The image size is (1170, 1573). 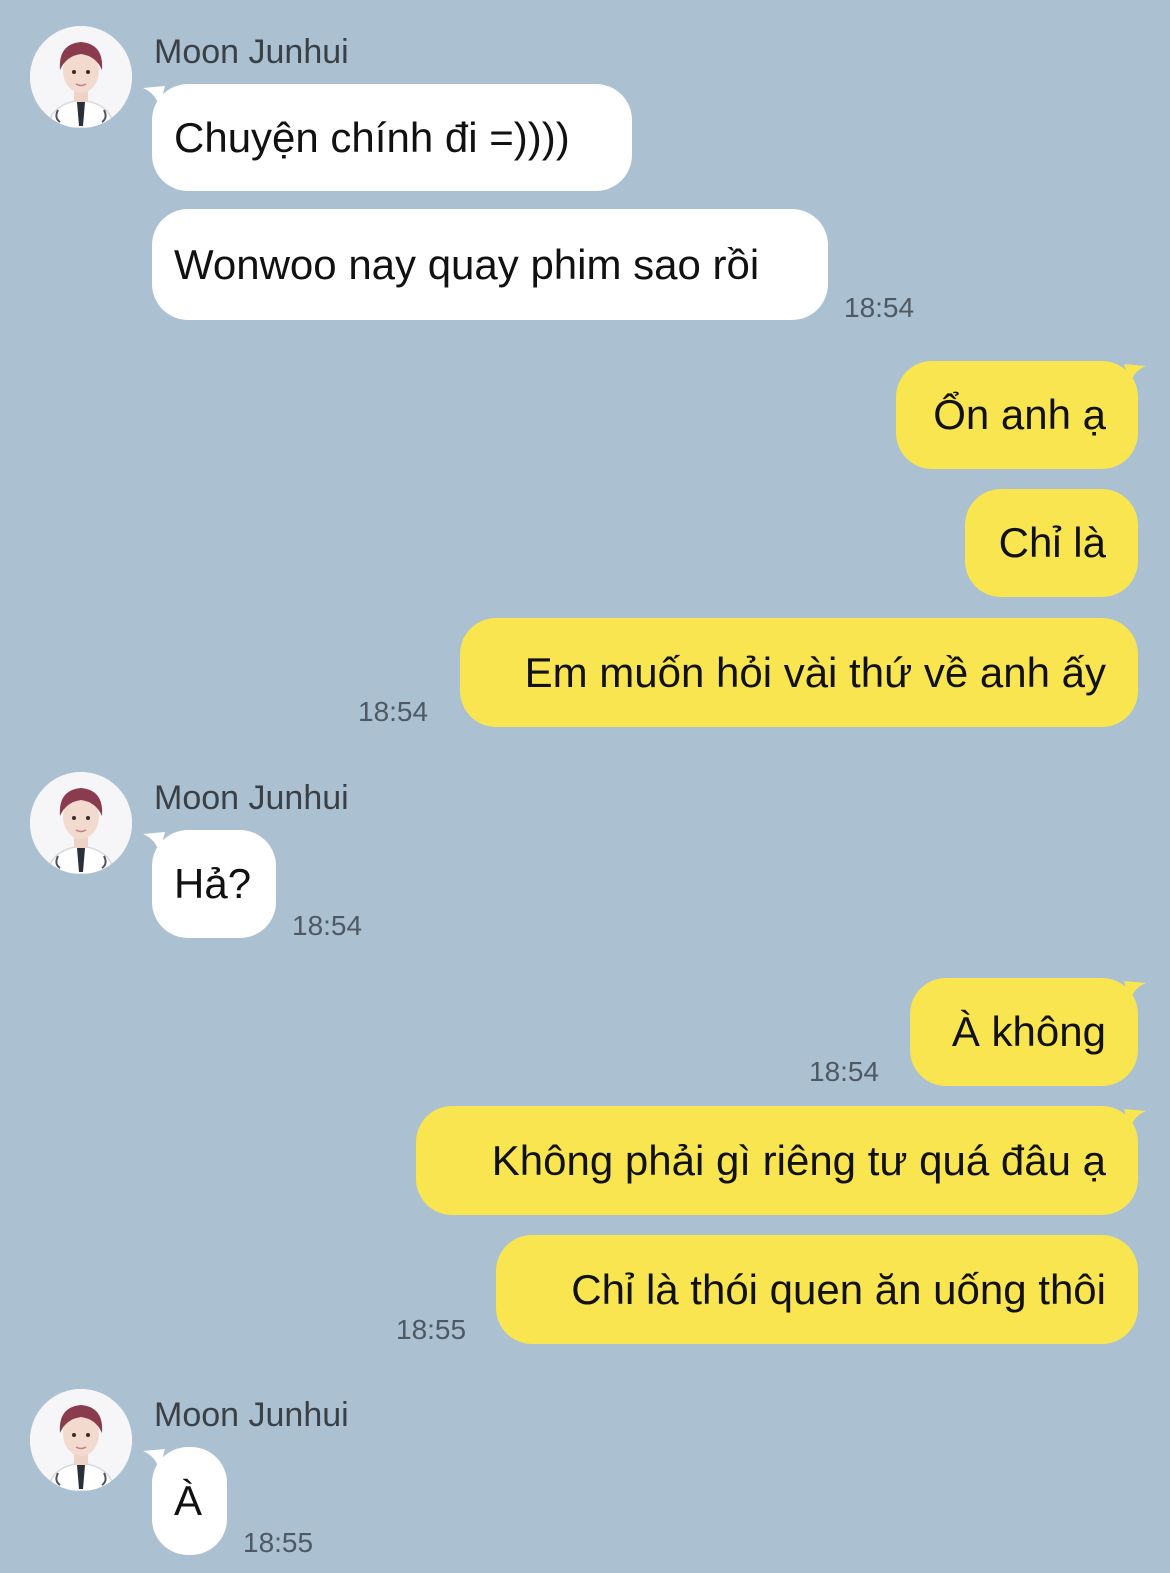 I want to click on message-bubble-incoming: À, so click(x=189, y=1501).